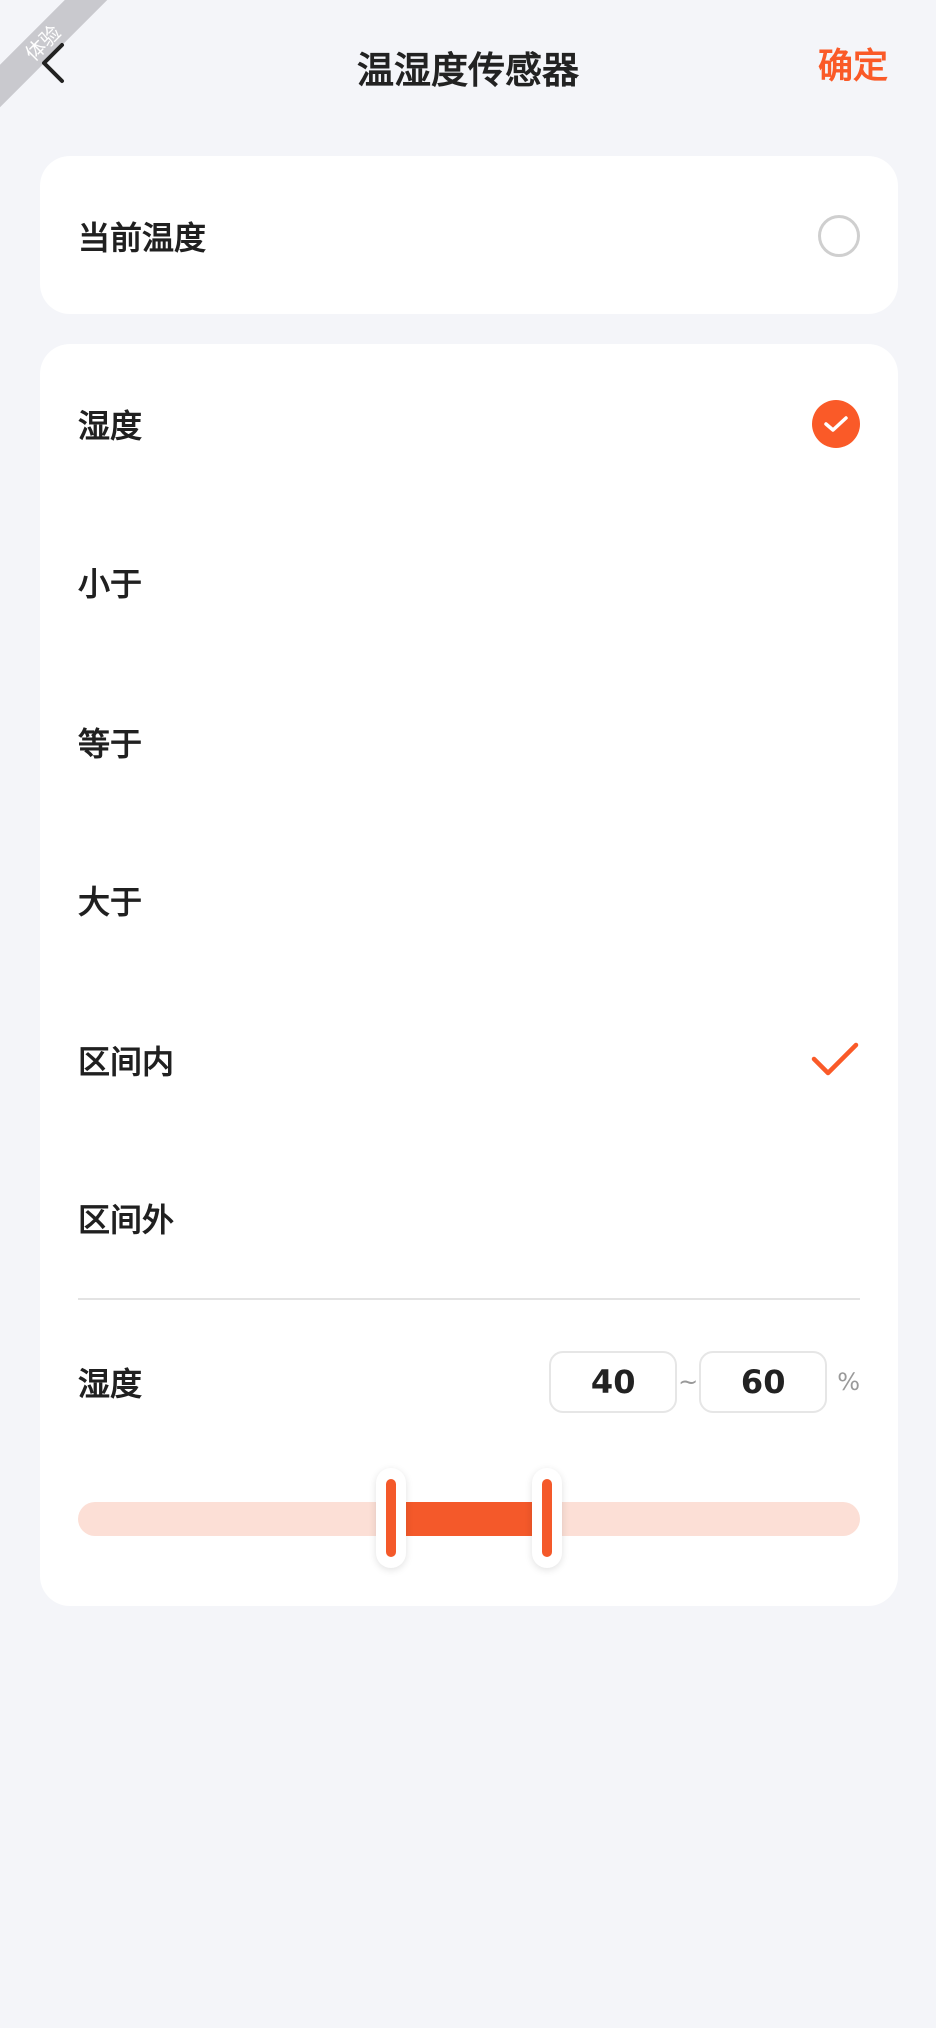  I want to click on range-input-row: 湿度 40 ~ 60 %, so click(469, 1382).